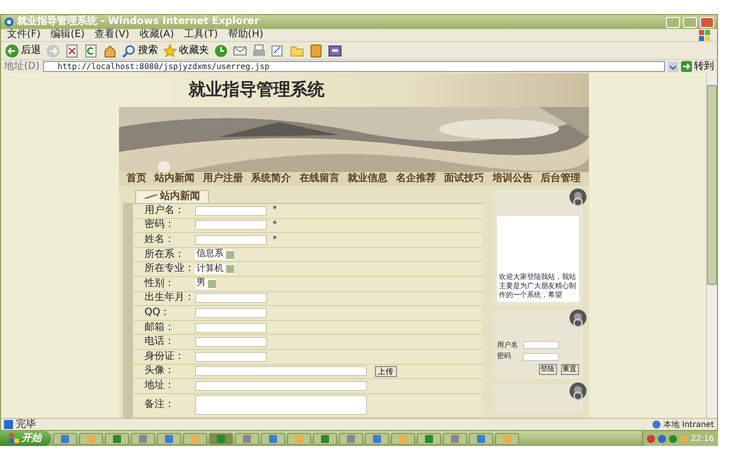 The height and width of the screenshot is (454, 756). What do you see at coordinates (186, 51) in the screenshot?
I see `favorites-button: 收藏夹` at bounding box center [186, 51].